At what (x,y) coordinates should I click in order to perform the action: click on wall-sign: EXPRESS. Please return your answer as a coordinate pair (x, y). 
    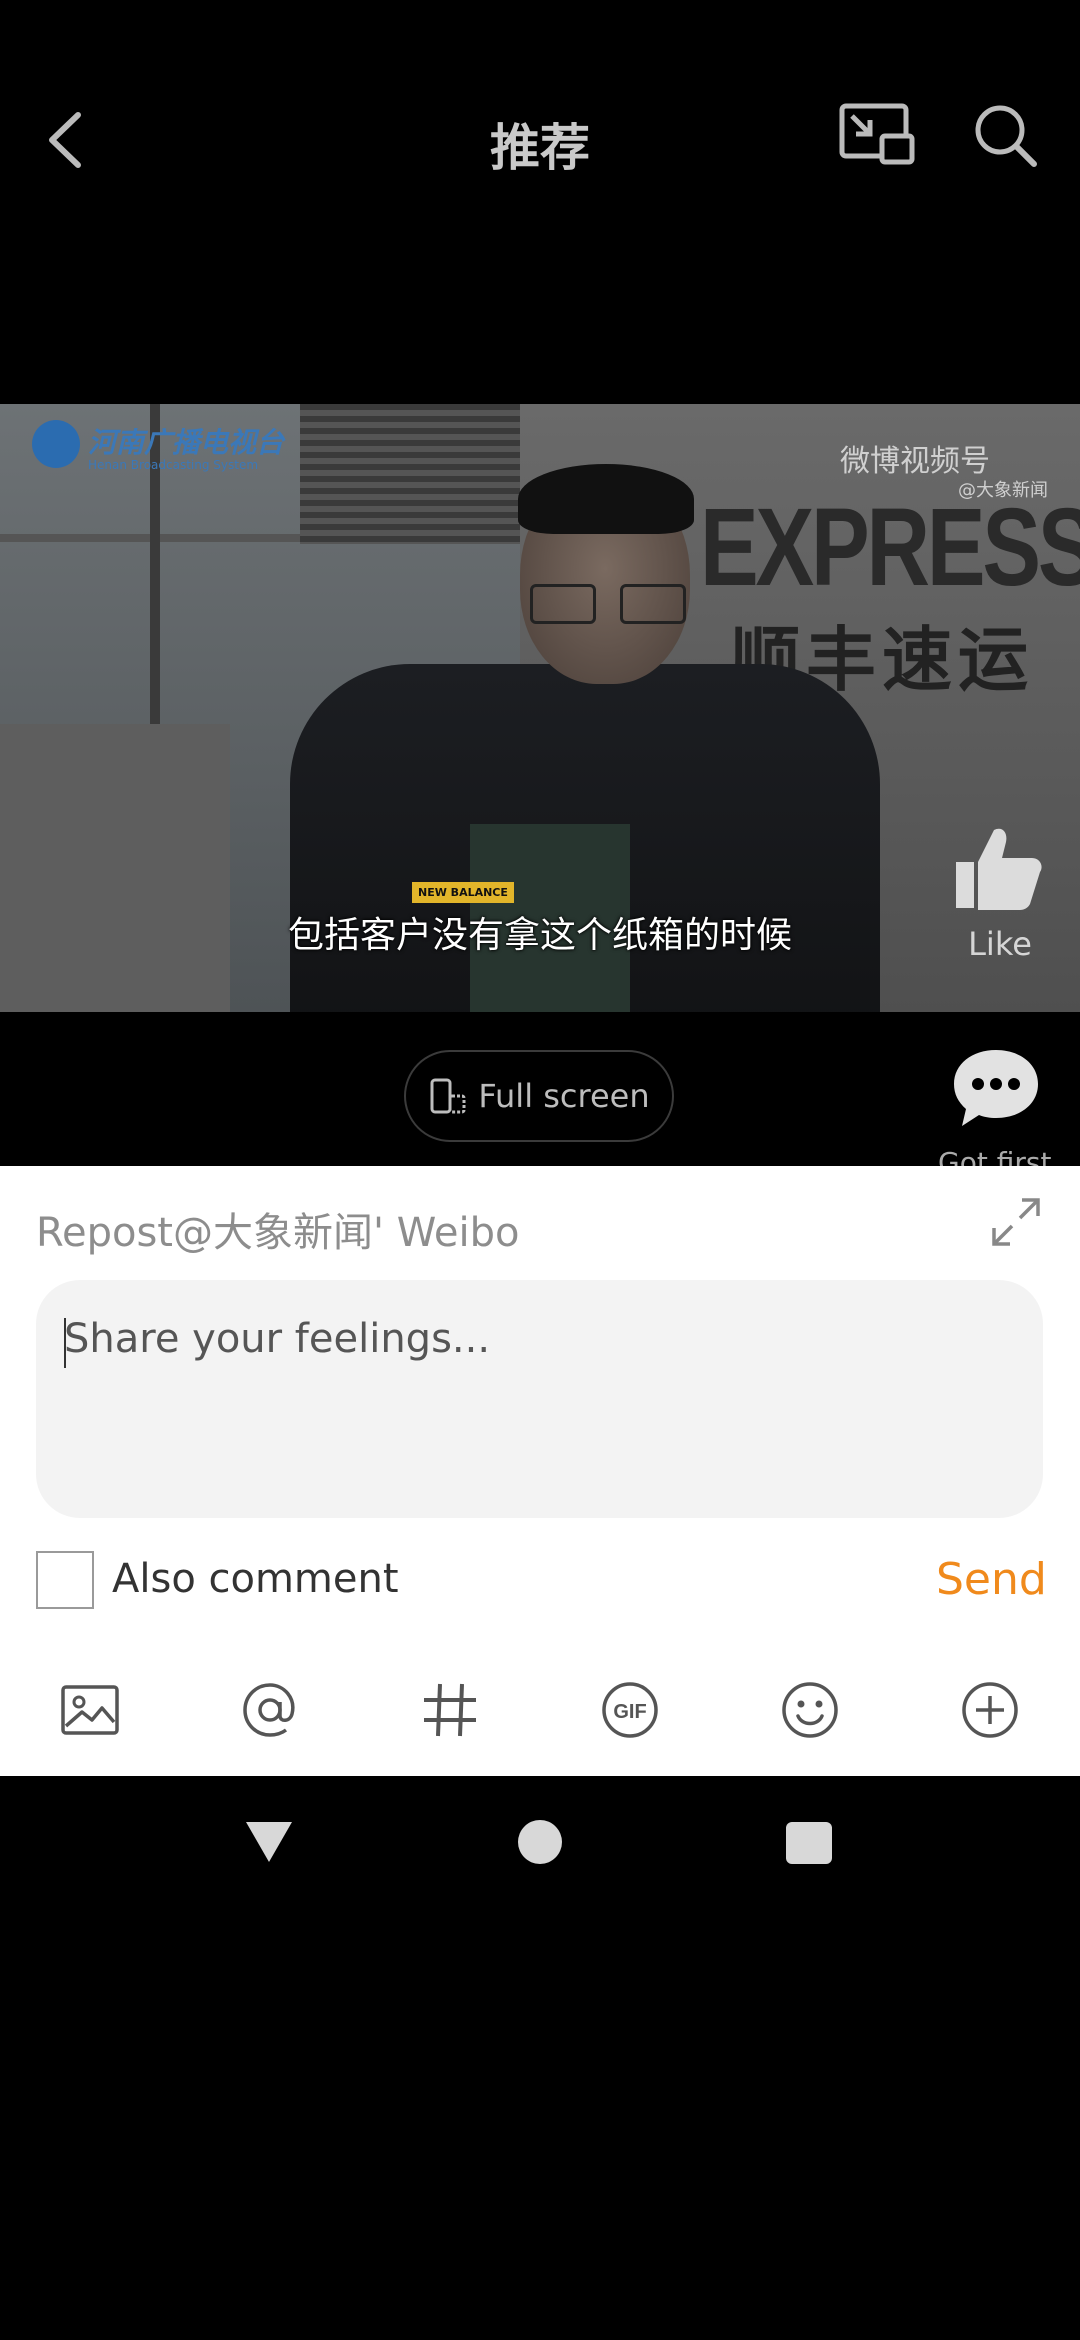
    Looking at the image, I should click on (890, 547).